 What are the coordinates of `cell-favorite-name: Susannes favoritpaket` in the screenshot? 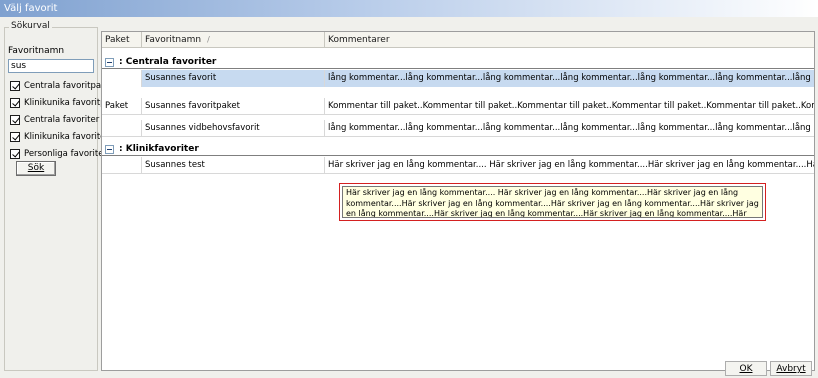 It's located at (233, 106).